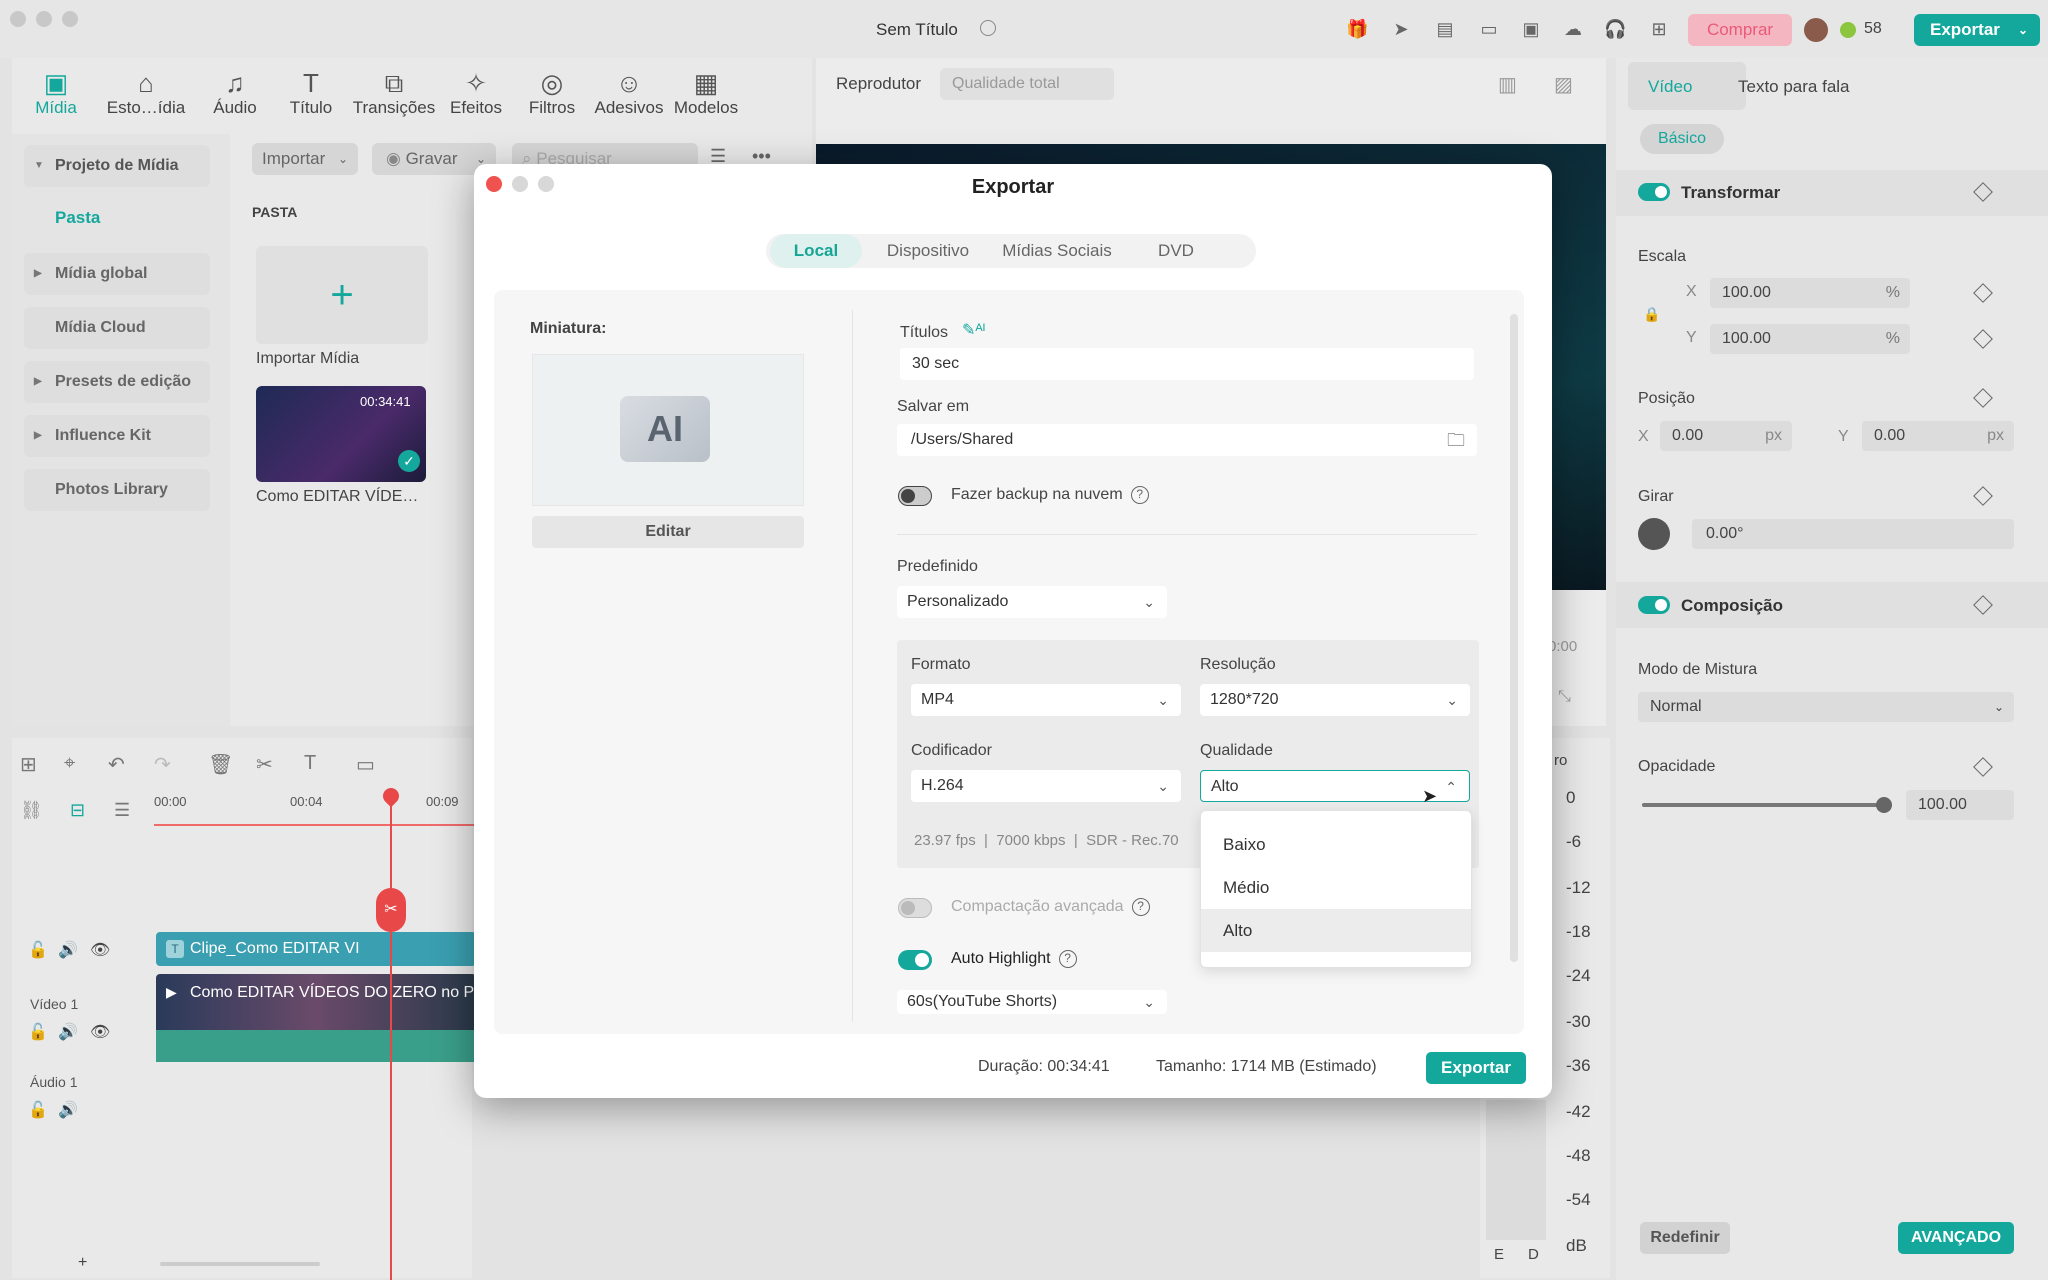  What do you see at coordinates (668, 532) in the screenshot?
I see `edit-thumbnail-button: Editar` at bounding box center [668, 532].